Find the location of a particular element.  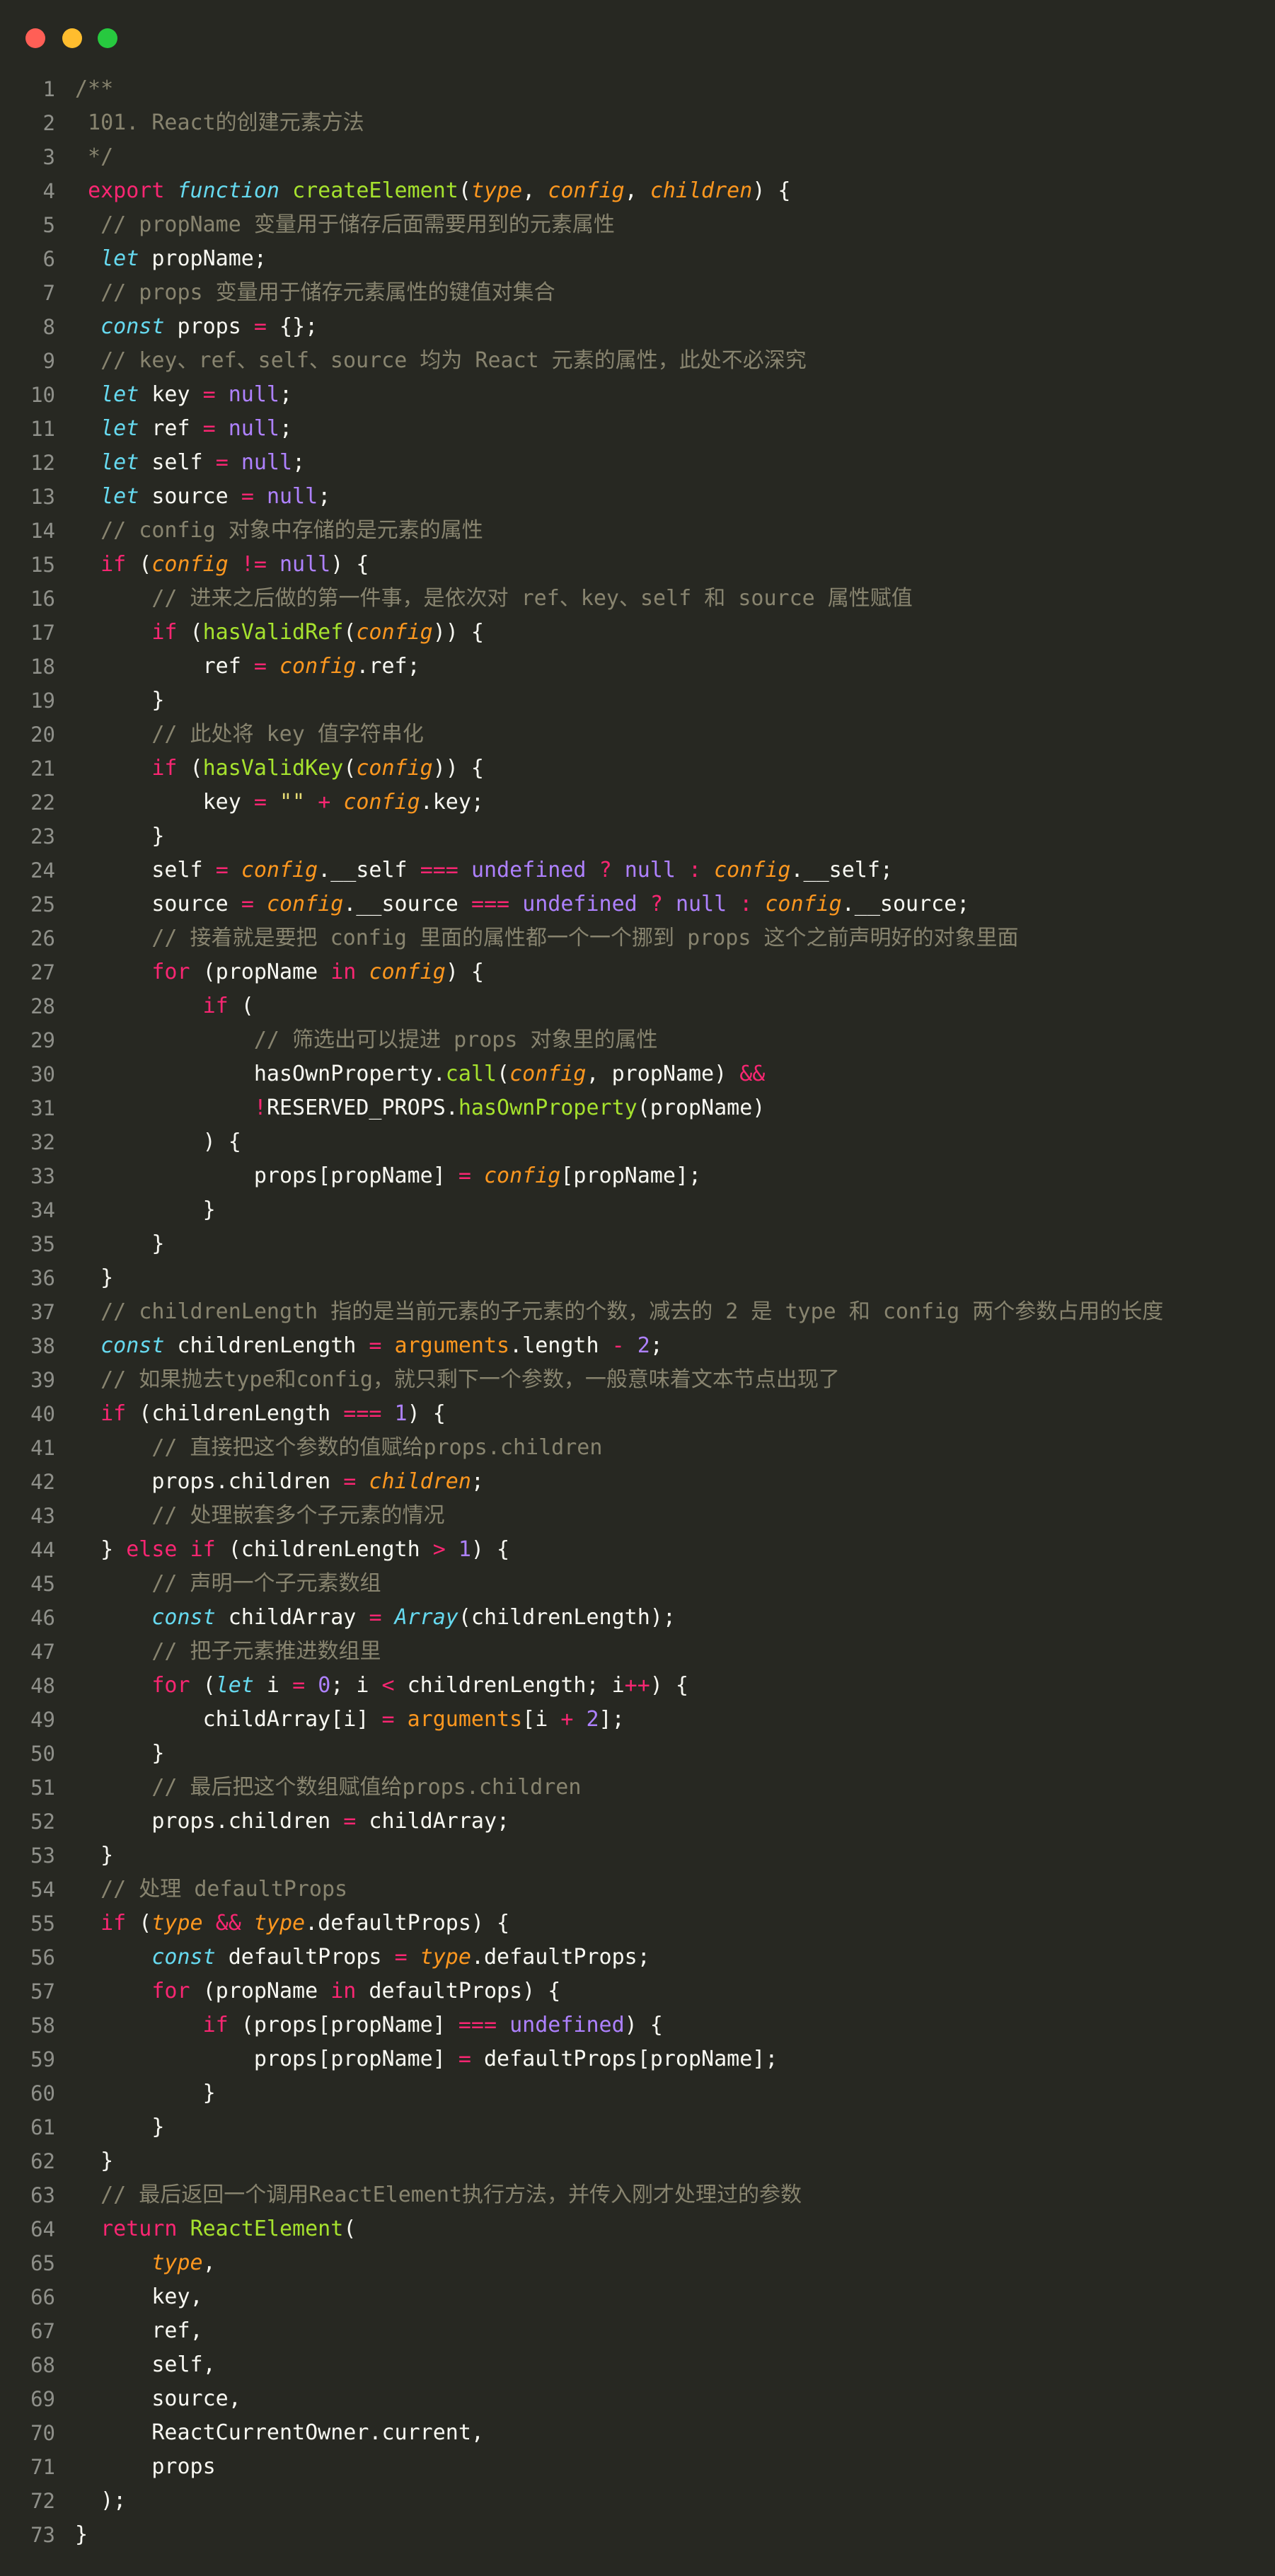

code-line: 33 props[propName] = config[propName]; is located at coordinates (637, 1176).